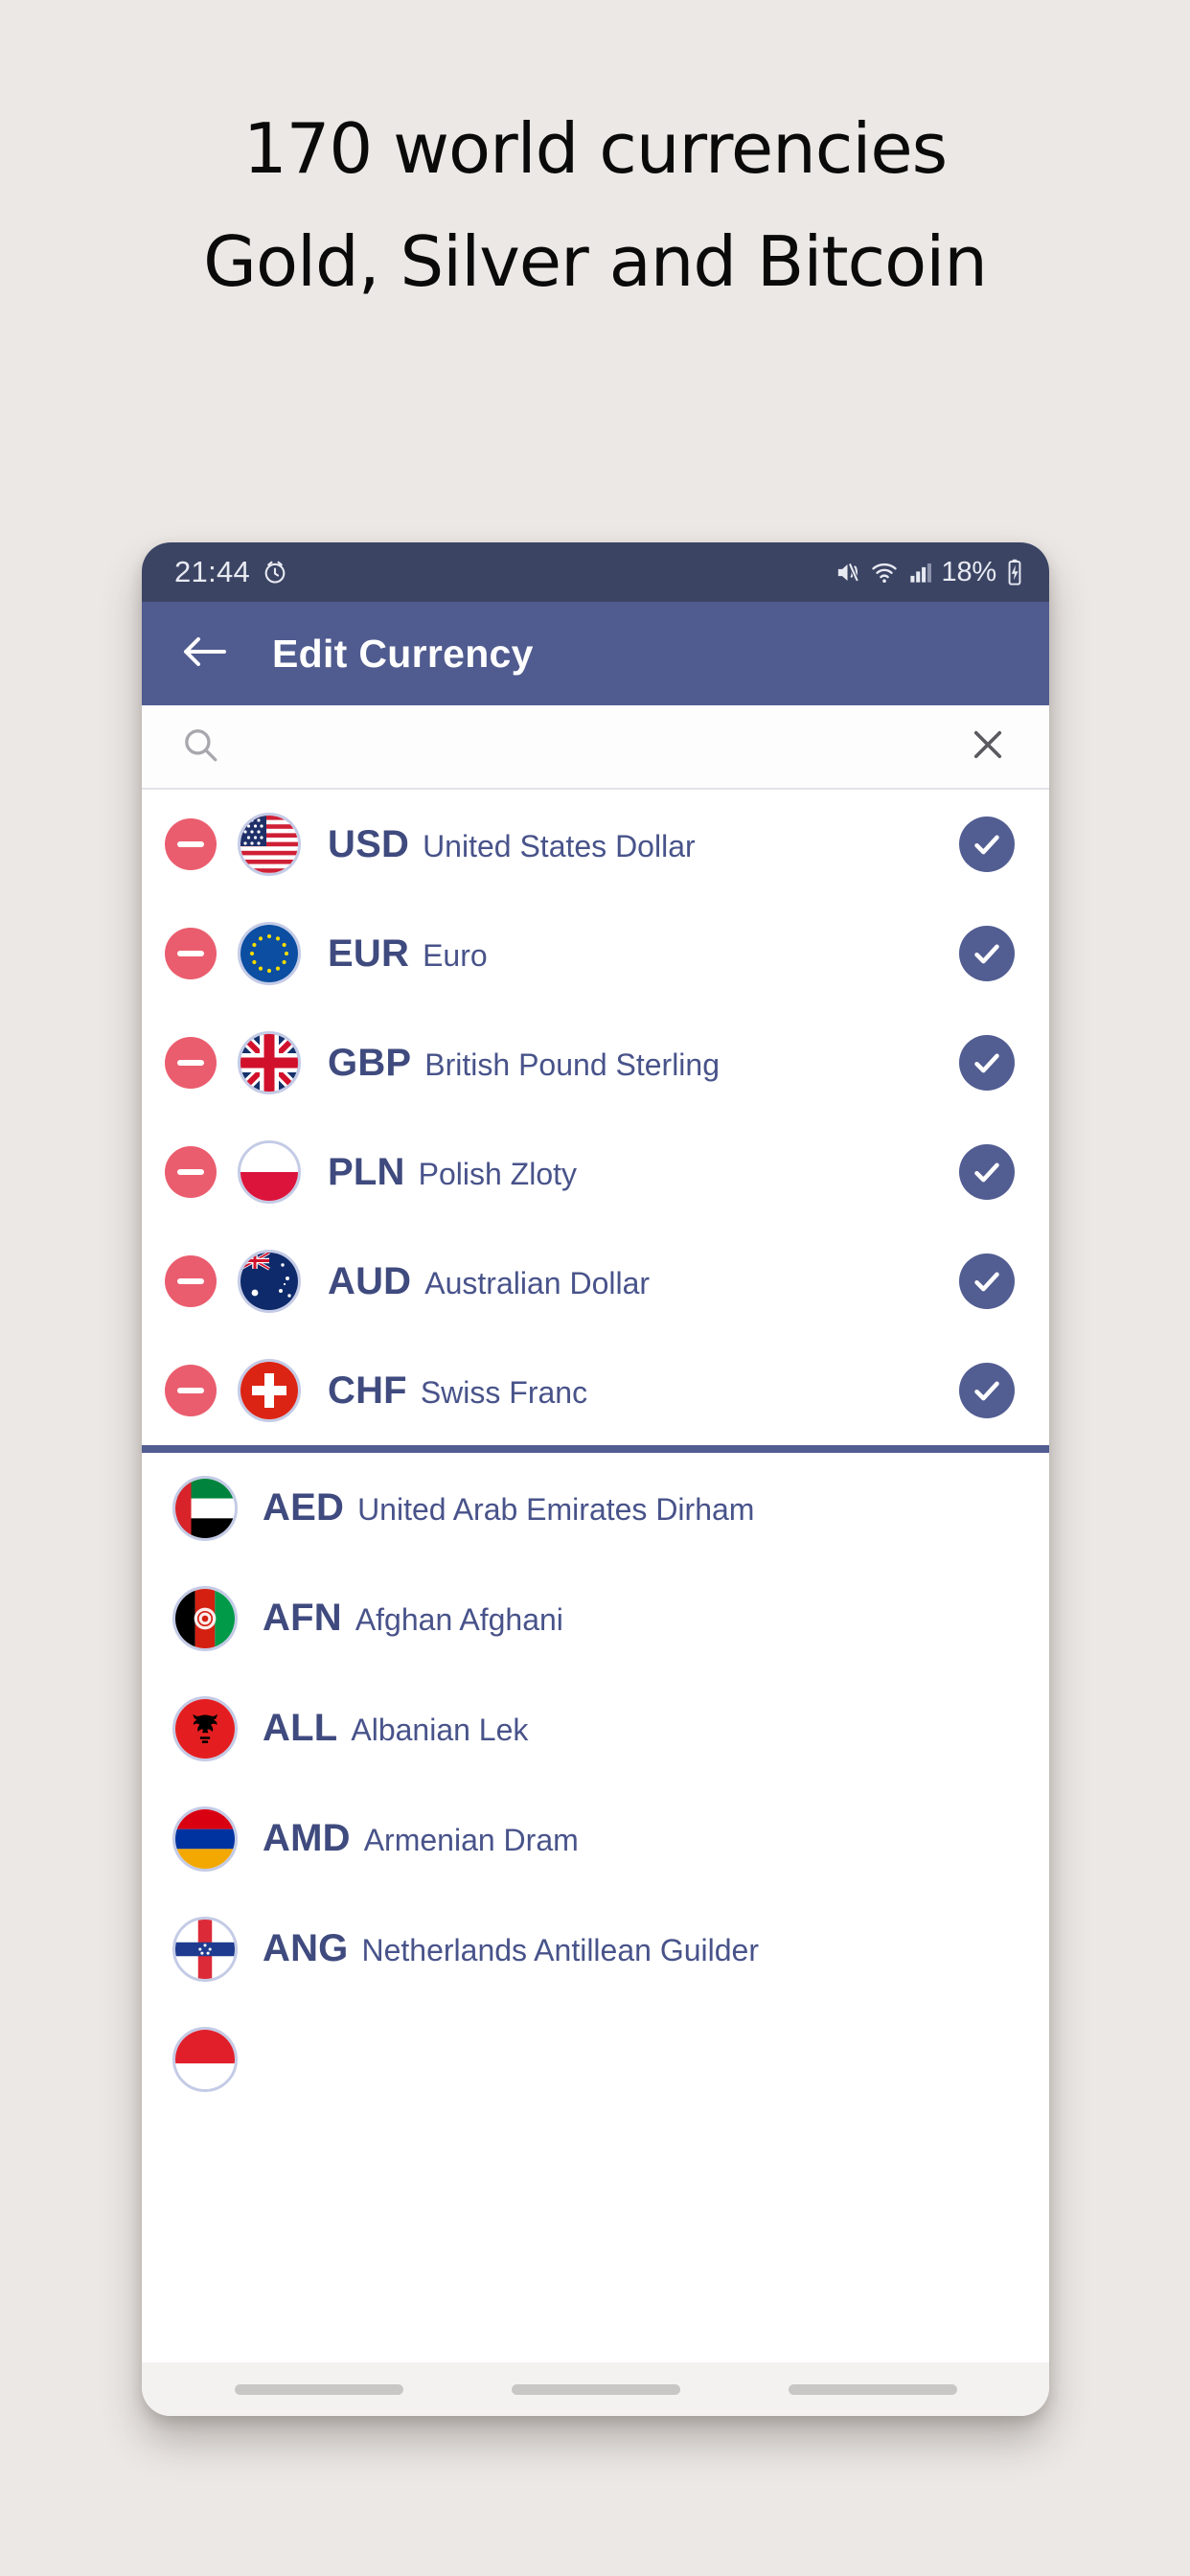 The height and width of the screenshot is (2576, 1190). I want to click on flag-ch, so click(270, 1390).